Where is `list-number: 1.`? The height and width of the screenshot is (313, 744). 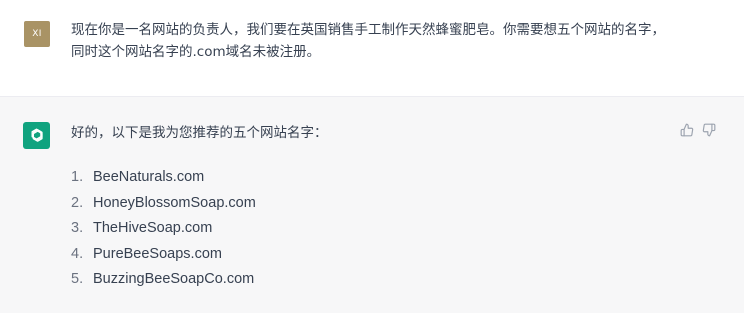
list-number: 1. is located at coordinates (77, 177).